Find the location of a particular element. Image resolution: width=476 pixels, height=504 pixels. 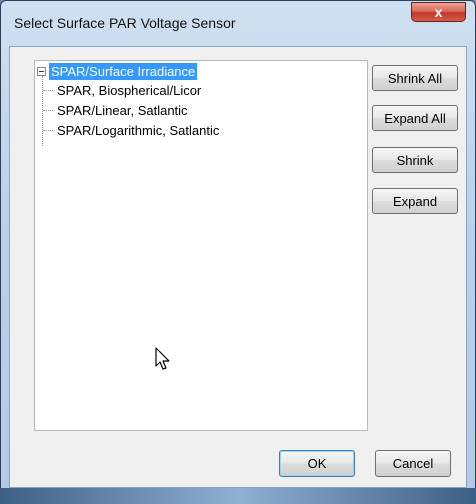

tree-node-child: SPAR/Linear, Satlantic is located at coordinates (115, 110).